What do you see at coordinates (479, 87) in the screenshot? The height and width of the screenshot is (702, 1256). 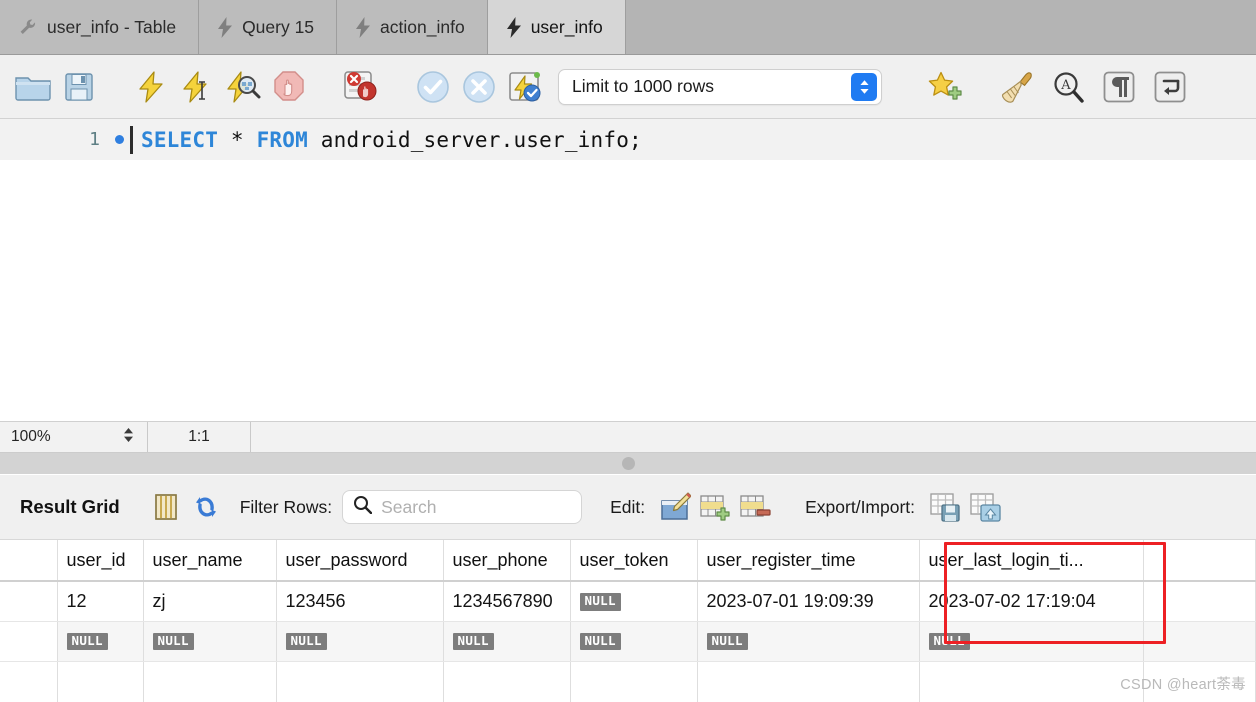 I see `rollback-transaction-button` at bounding box center [479, 87].